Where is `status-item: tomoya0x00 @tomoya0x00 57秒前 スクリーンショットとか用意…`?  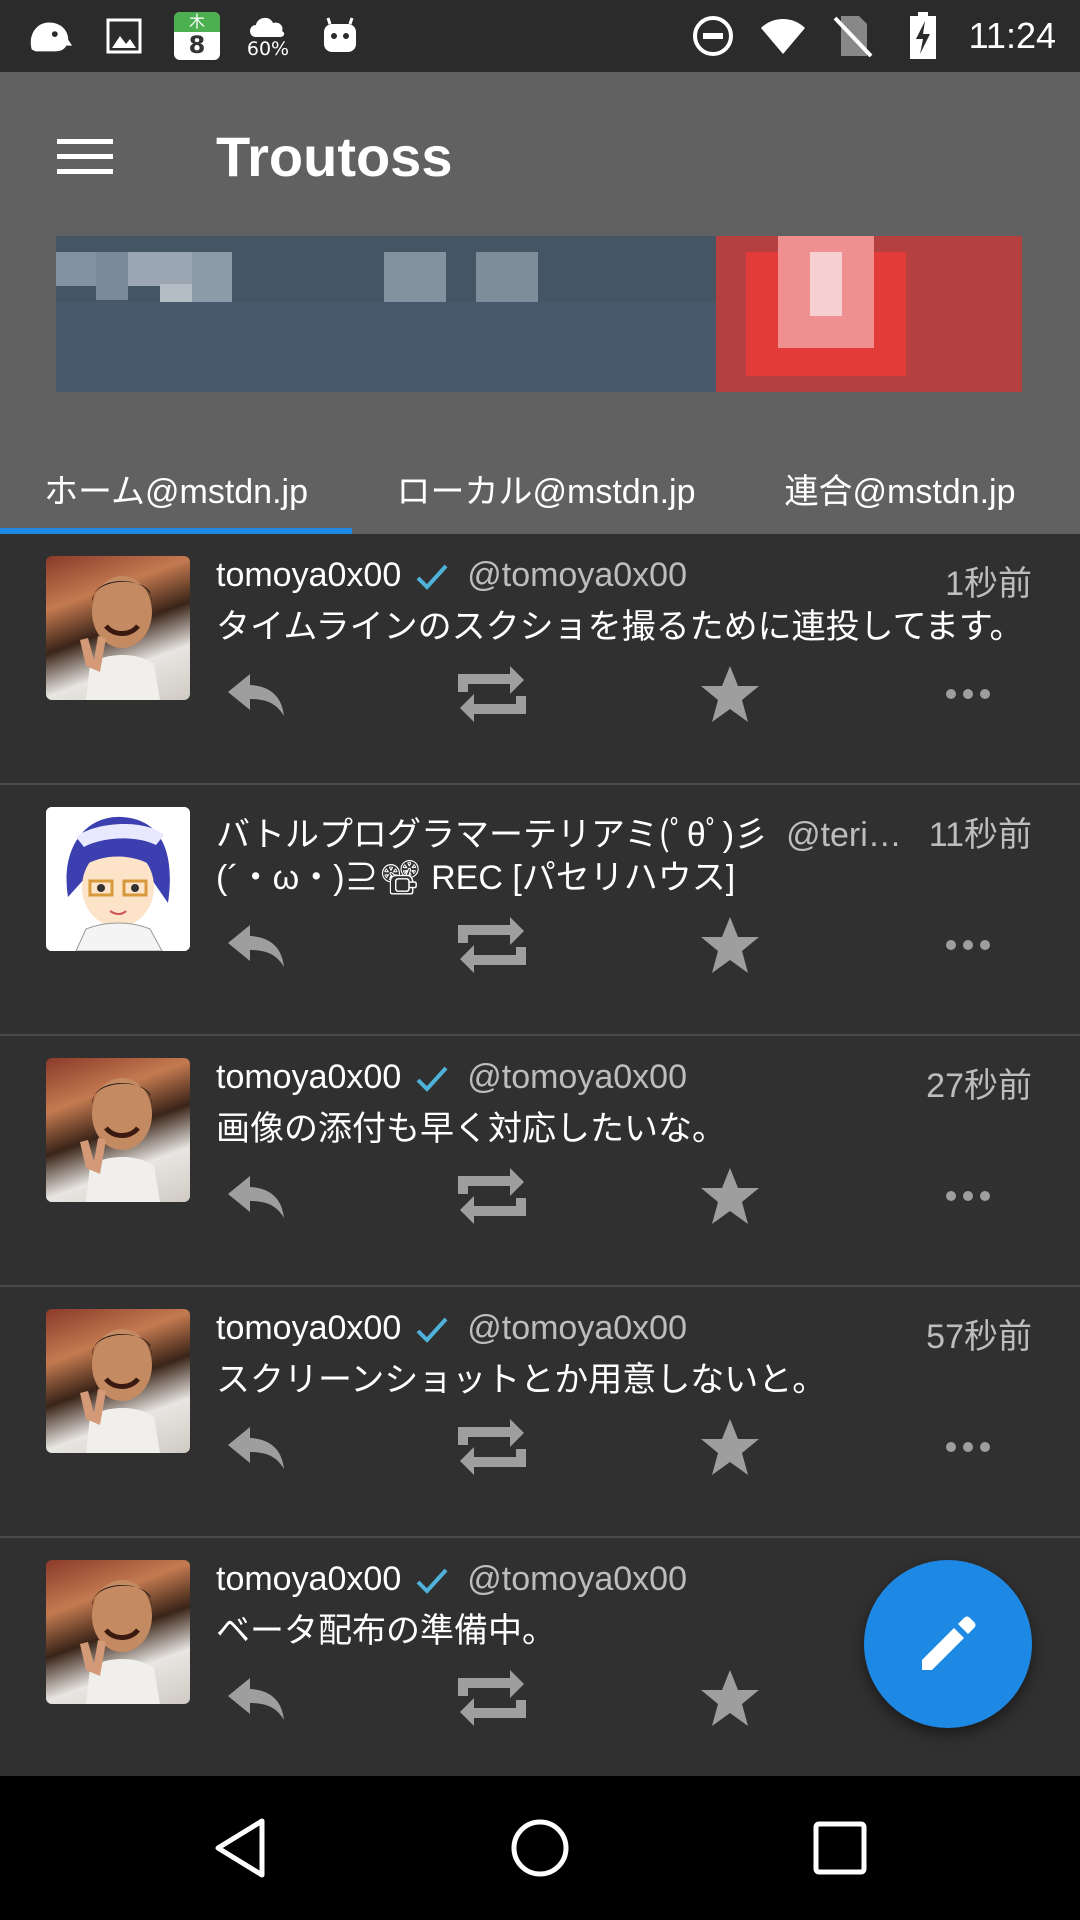 status-item: tomoya0x00 @tomoya0x00 57秒前 スクリーンショットとか用意… is located at coordinates (540, 1412).